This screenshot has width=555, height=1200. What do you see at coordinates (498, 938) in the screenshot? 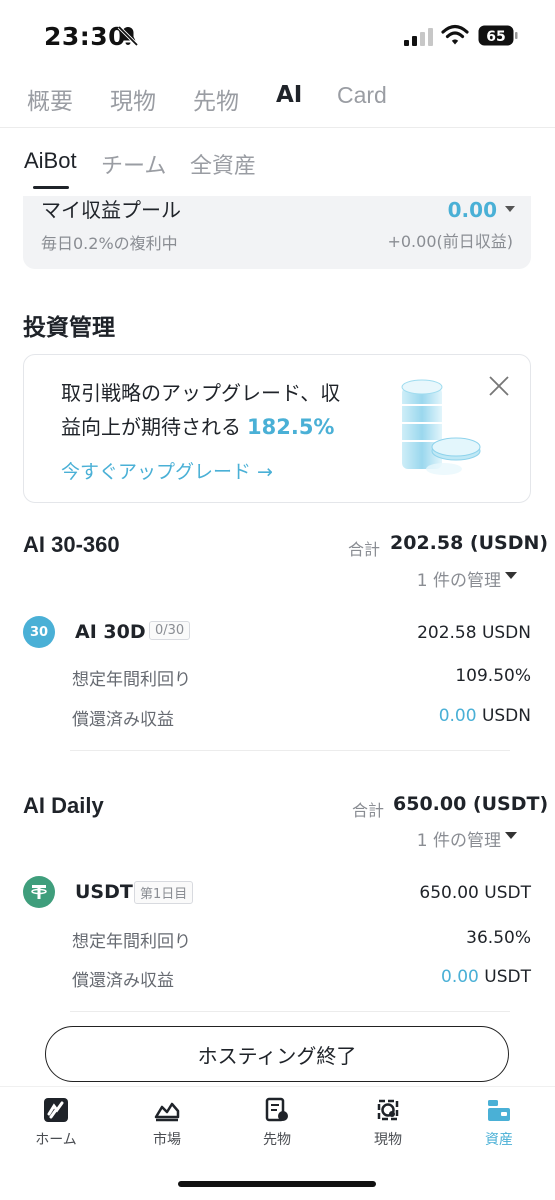
I see `row-value-apy: 36.50%` at bounding box center [498, 938].